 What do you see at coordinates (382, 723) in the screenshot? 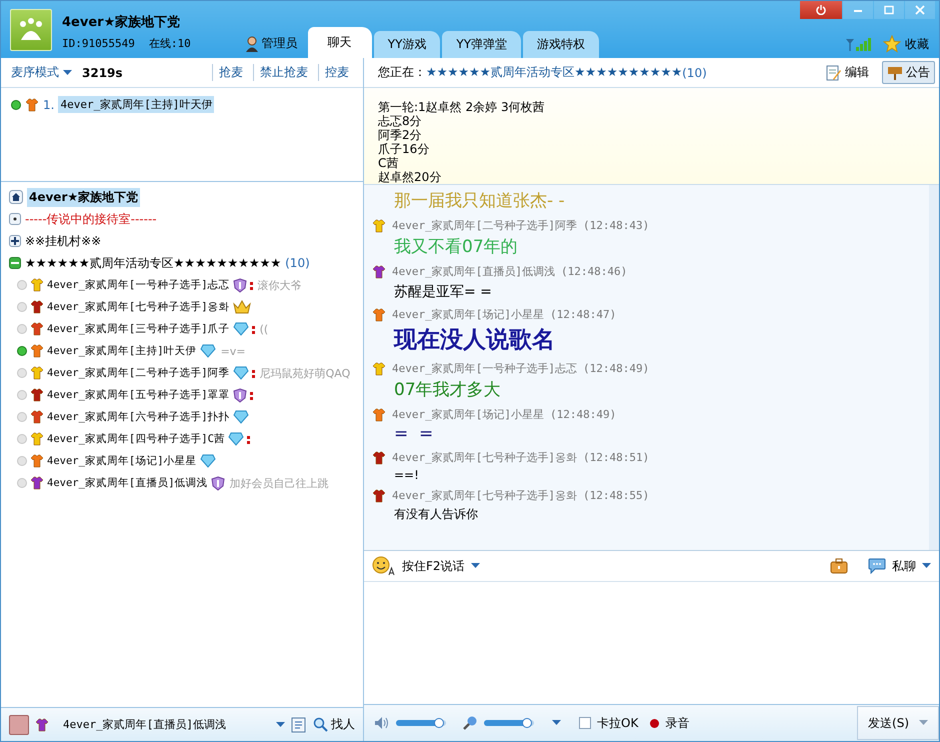
I see `speaker-icon` at bounding box center [382, 723].